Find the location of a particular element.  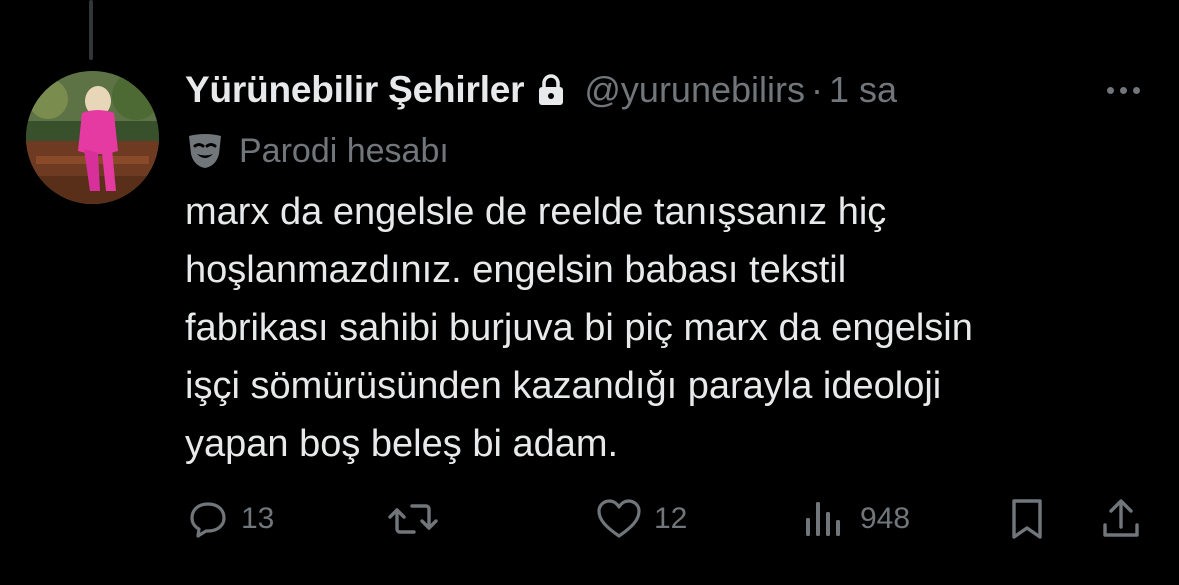

views-count: 948 is located at coordinates (885, 518).